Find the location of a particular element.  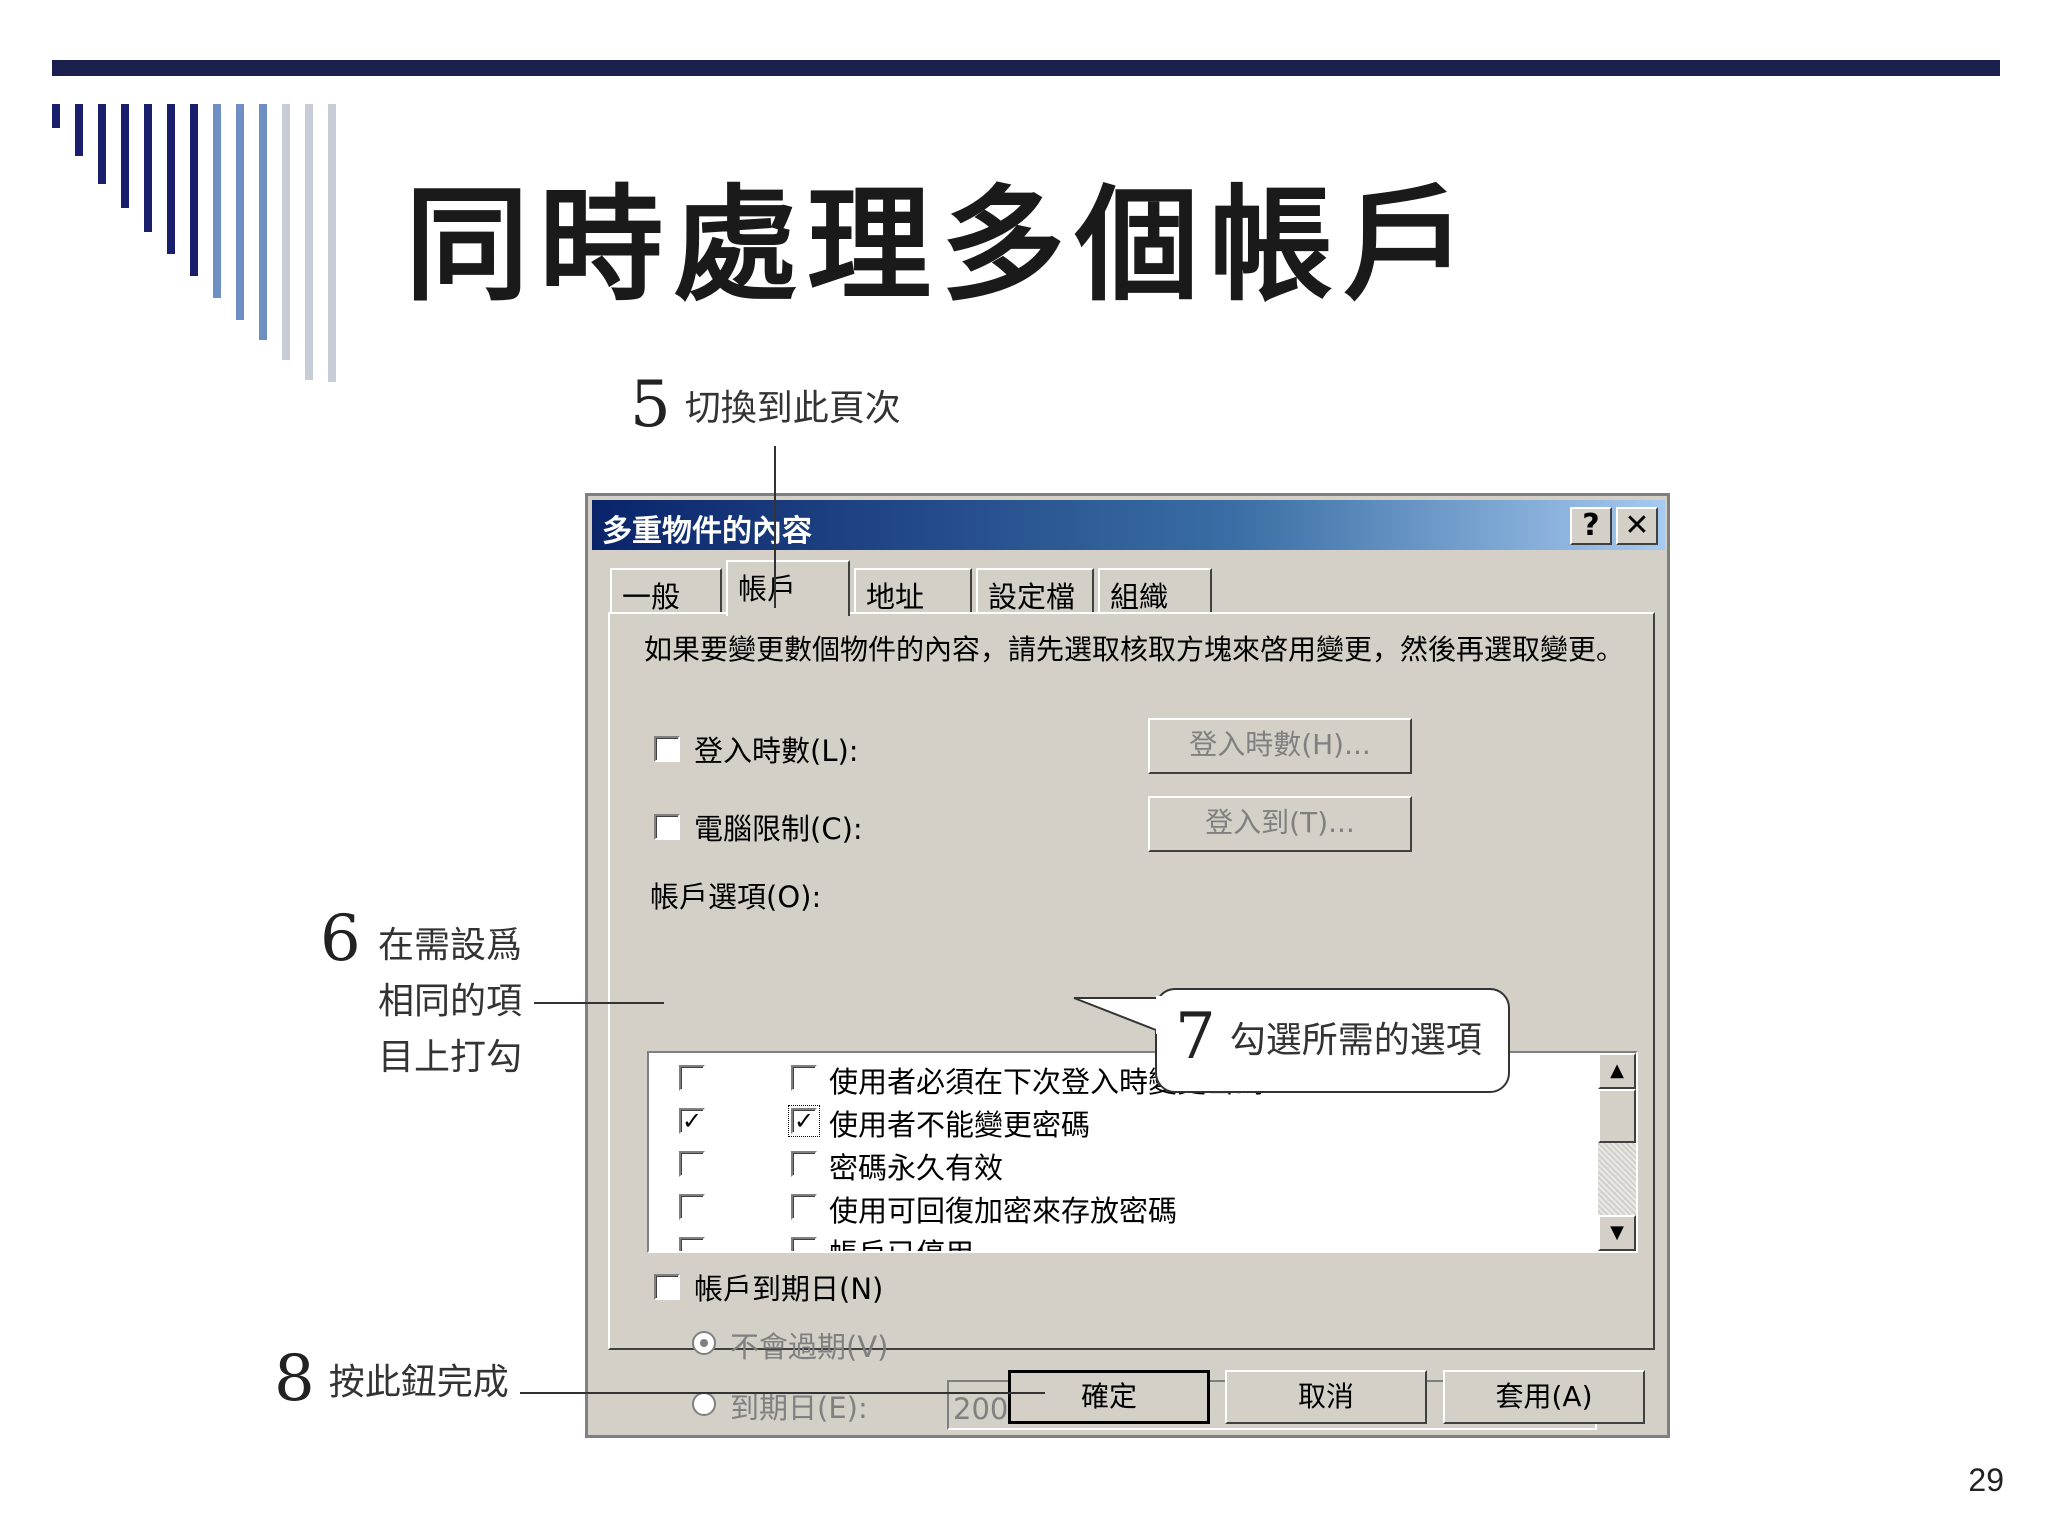

callout-text: 勾選所需的選項 is located at coordinates (1355, 1040).